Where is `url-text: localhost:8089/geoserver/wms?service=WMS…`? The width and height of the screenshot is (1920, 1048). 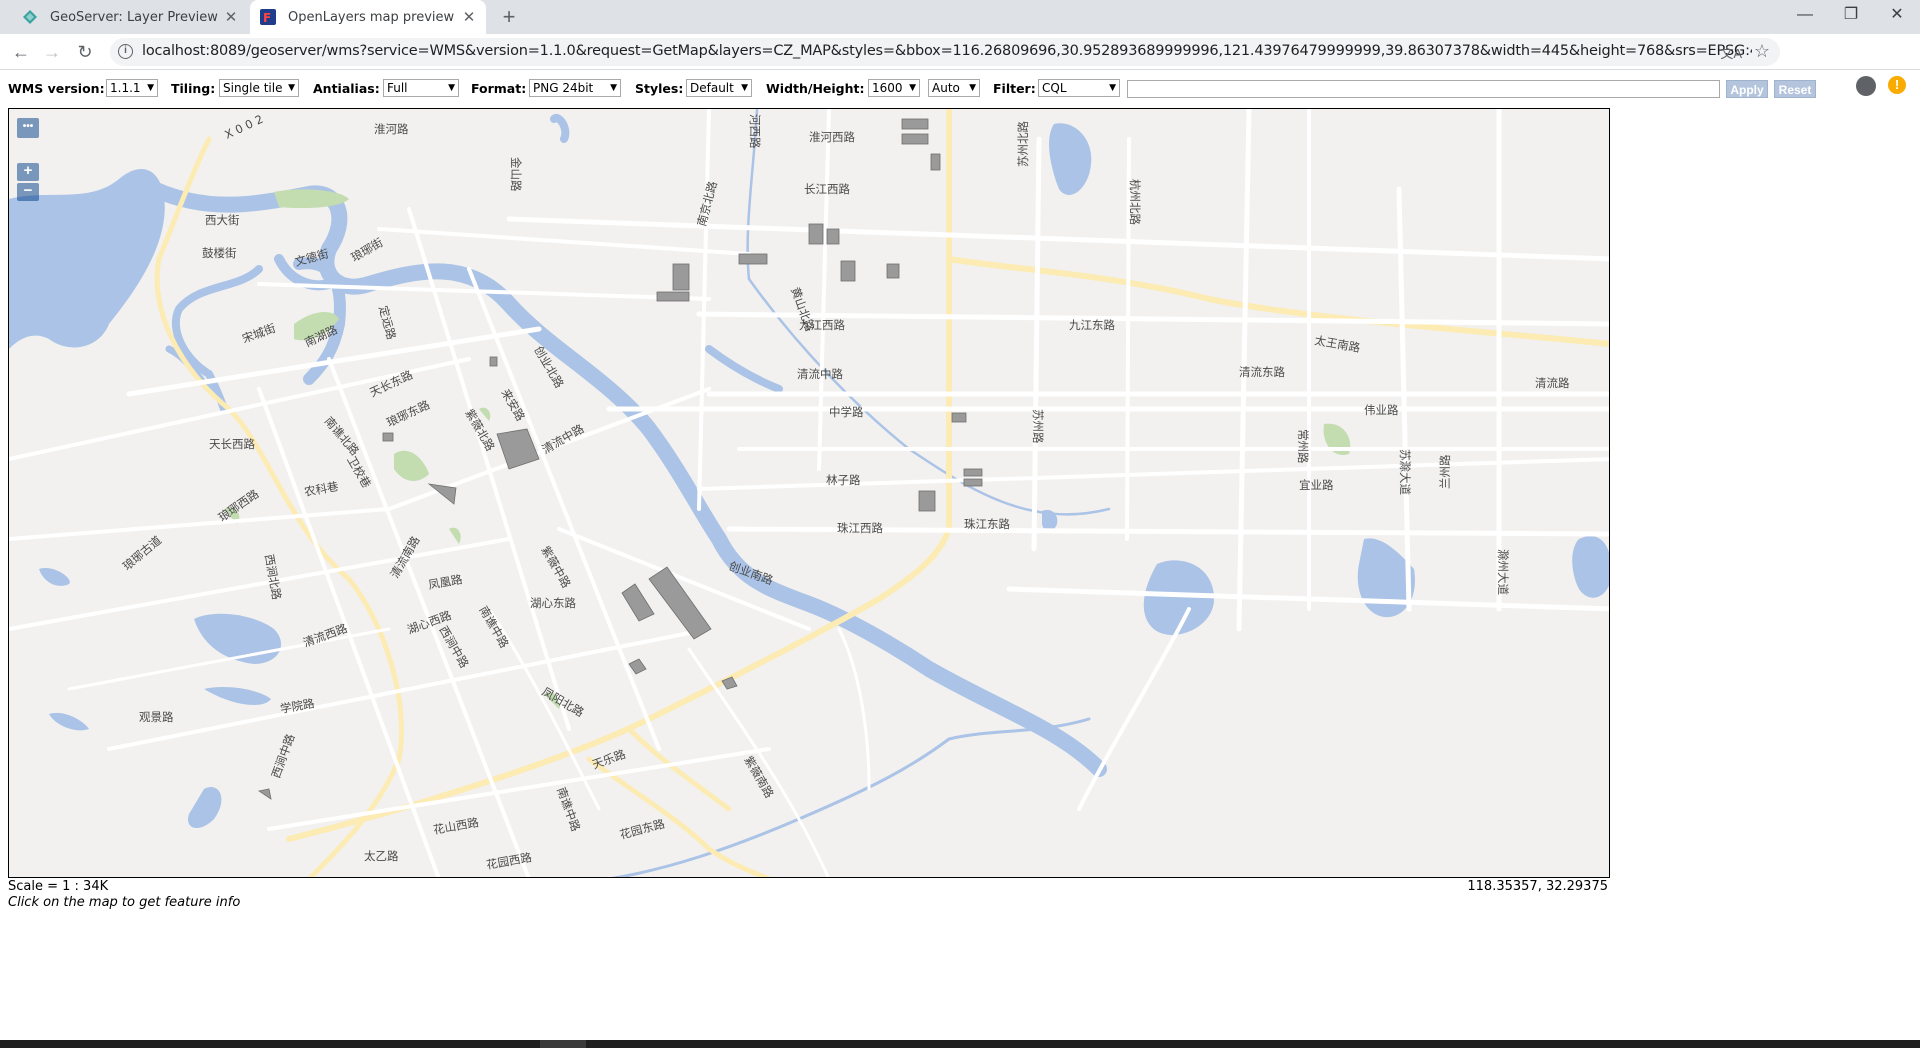
url-text: localhost:8089/geoserver/wms?service=WMS… is located at coordinates (947, 51).